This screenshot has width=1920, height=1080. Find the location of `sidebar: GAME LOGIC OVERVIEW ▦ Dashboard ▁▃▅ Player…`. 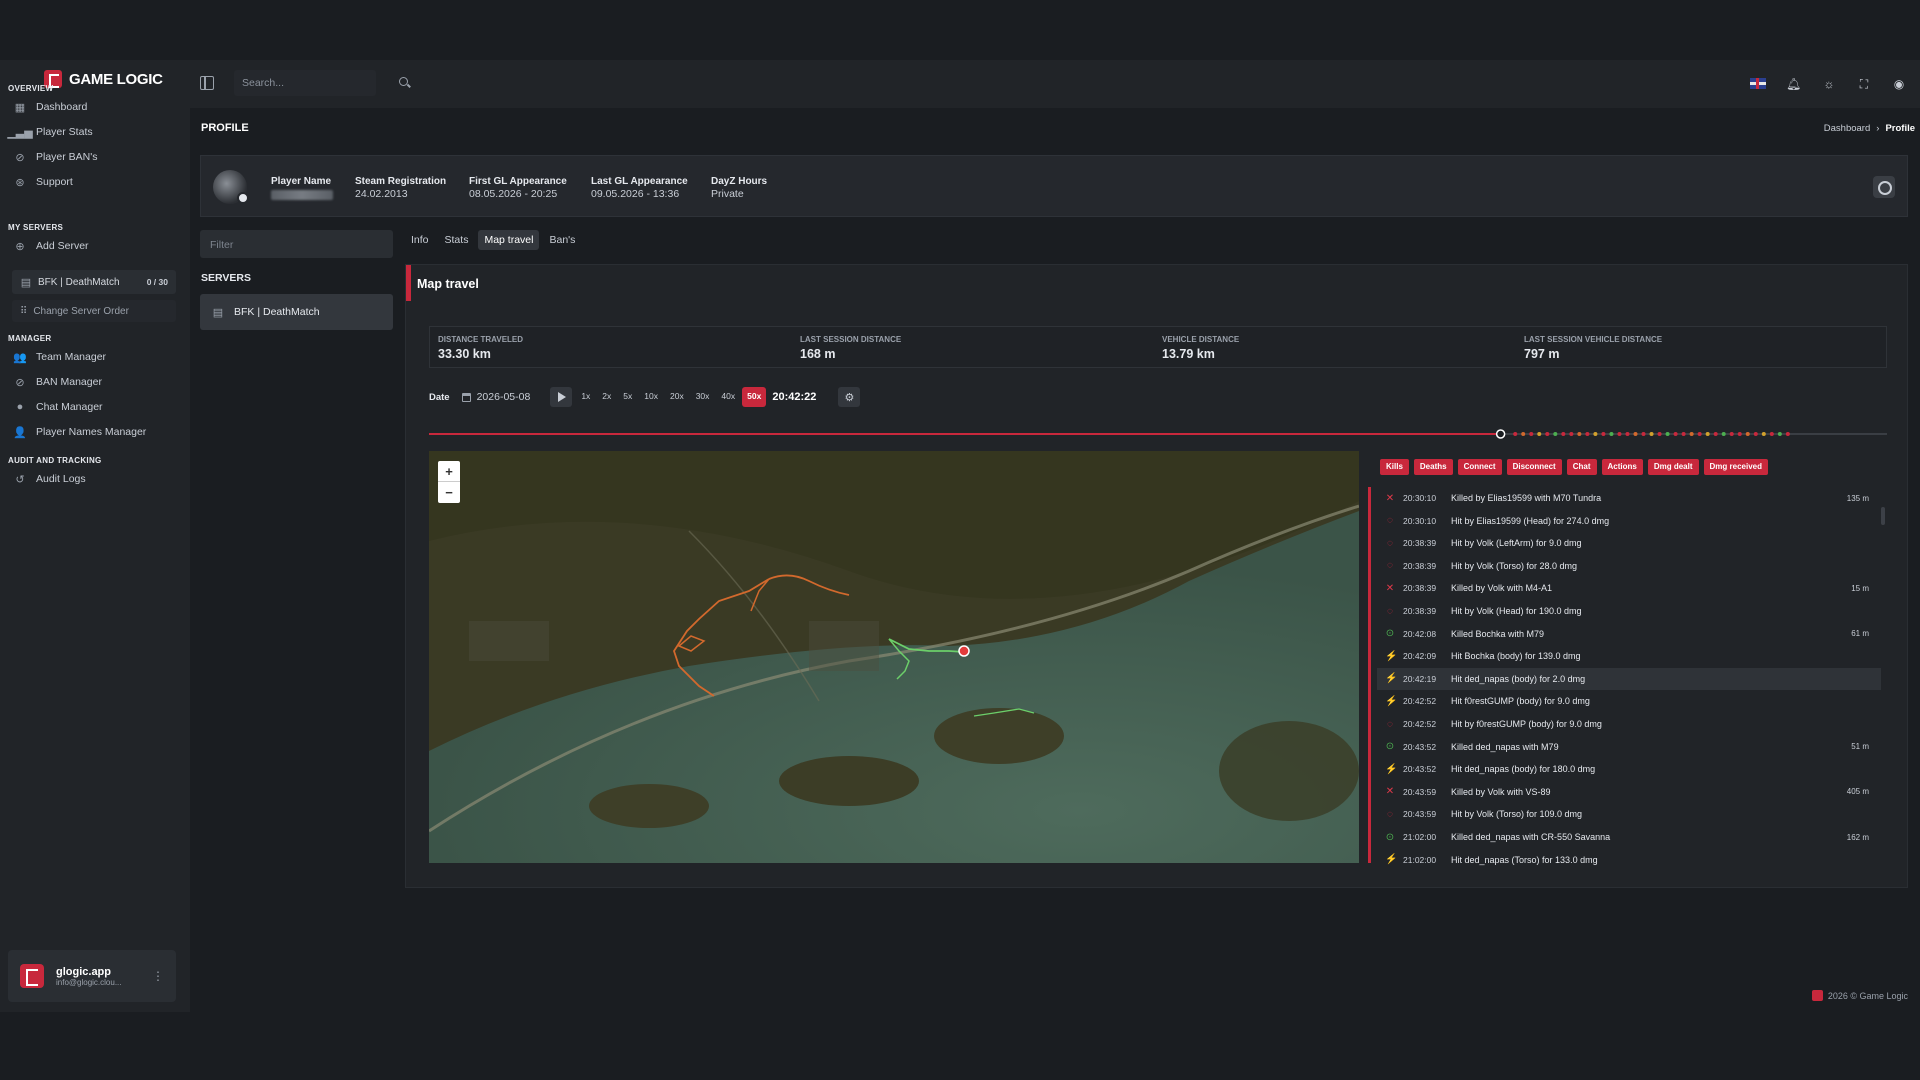

sidebar: GAME LOGIC OVERVIEW ▦ Dashboard ▁▃▅ Player… is located at coordinates (95, 536).